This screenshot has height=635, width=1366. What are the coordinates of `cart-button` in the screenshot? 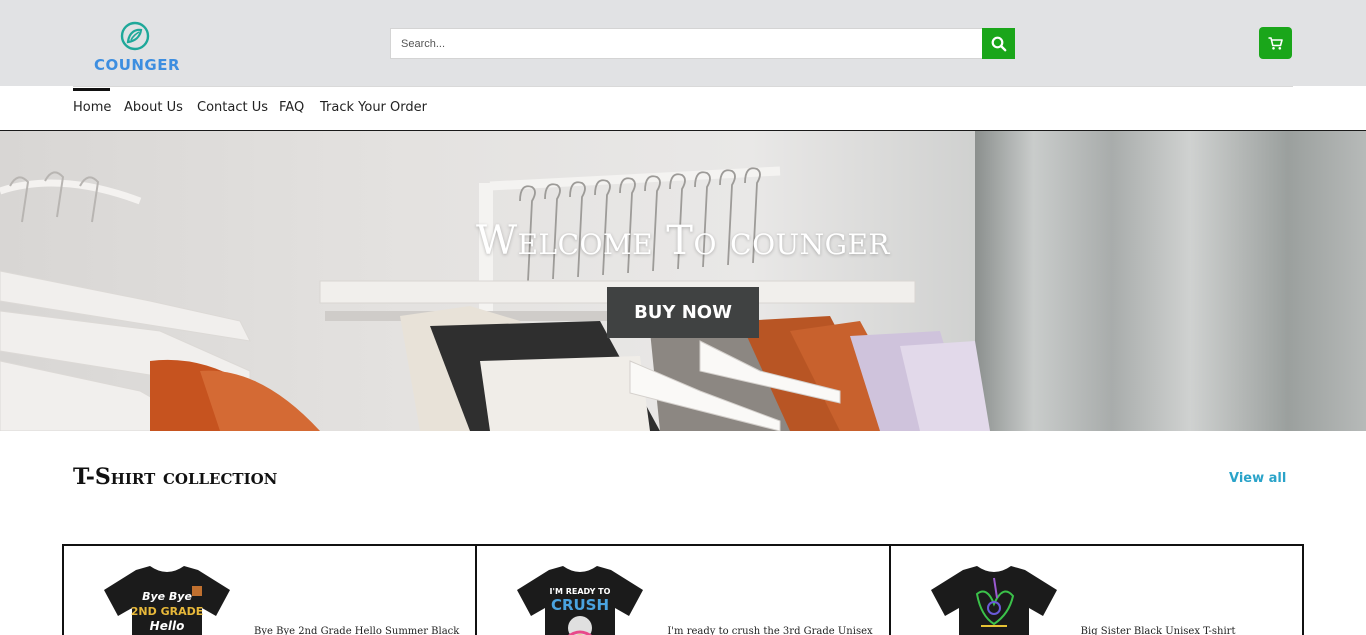 It's located at (1275, 43).